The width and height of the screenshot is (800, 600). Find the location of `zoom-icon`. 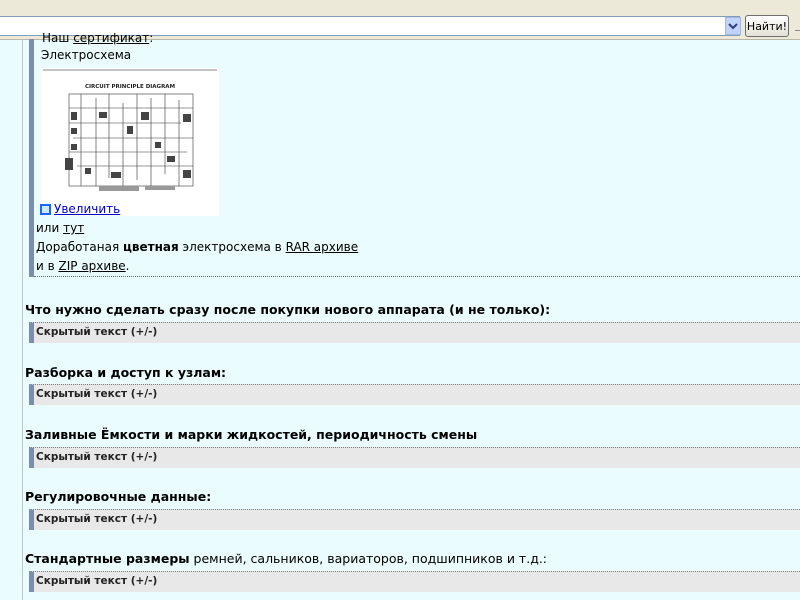

zoom-icon is located at coordinates (45, 209).